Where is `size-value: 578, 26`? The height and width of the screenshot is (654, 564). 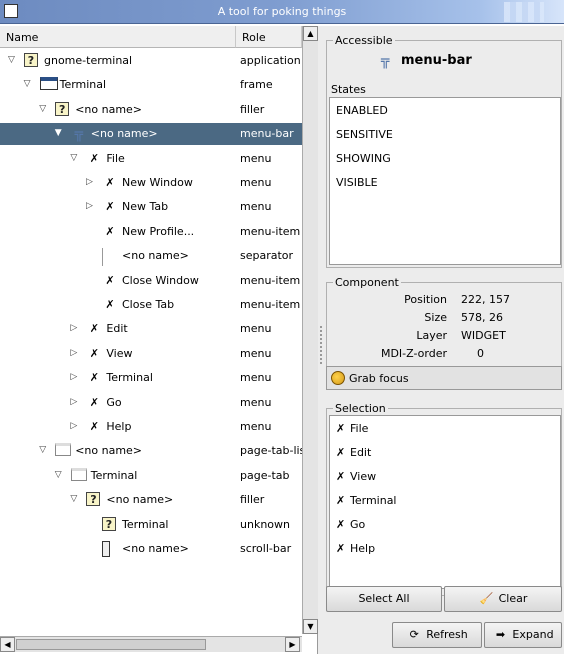
size-value: 578, 26 is located at coordinates (482, 317).